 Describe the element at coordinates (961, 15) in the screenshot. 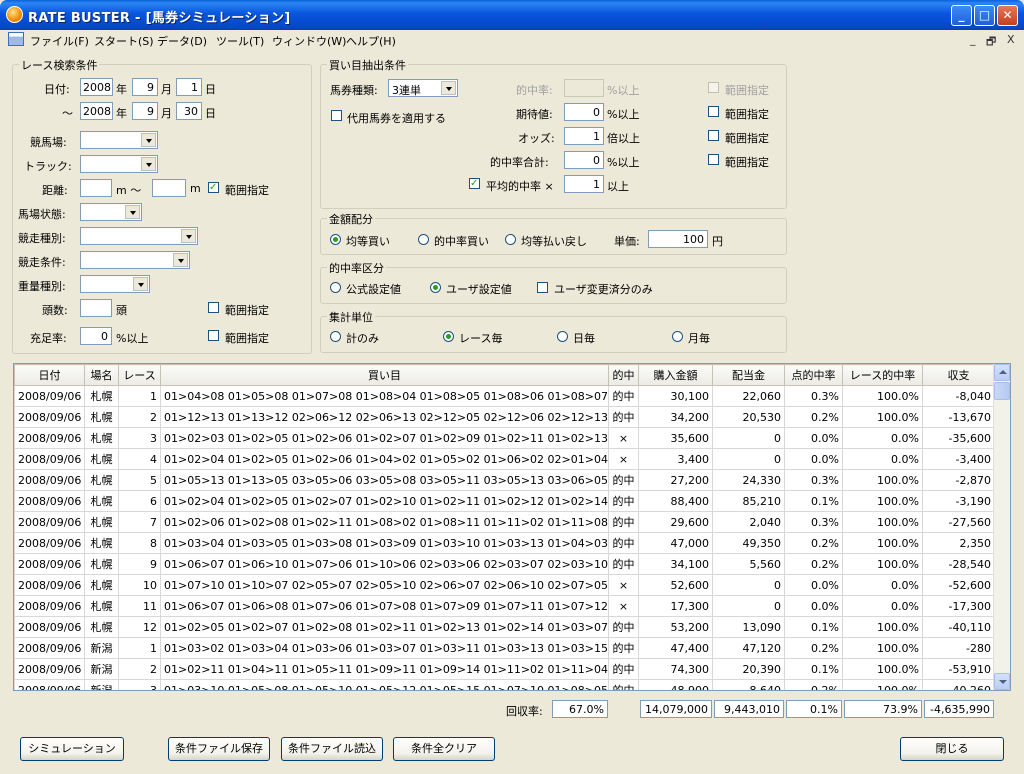

I see `minimize-button: _` at that location.